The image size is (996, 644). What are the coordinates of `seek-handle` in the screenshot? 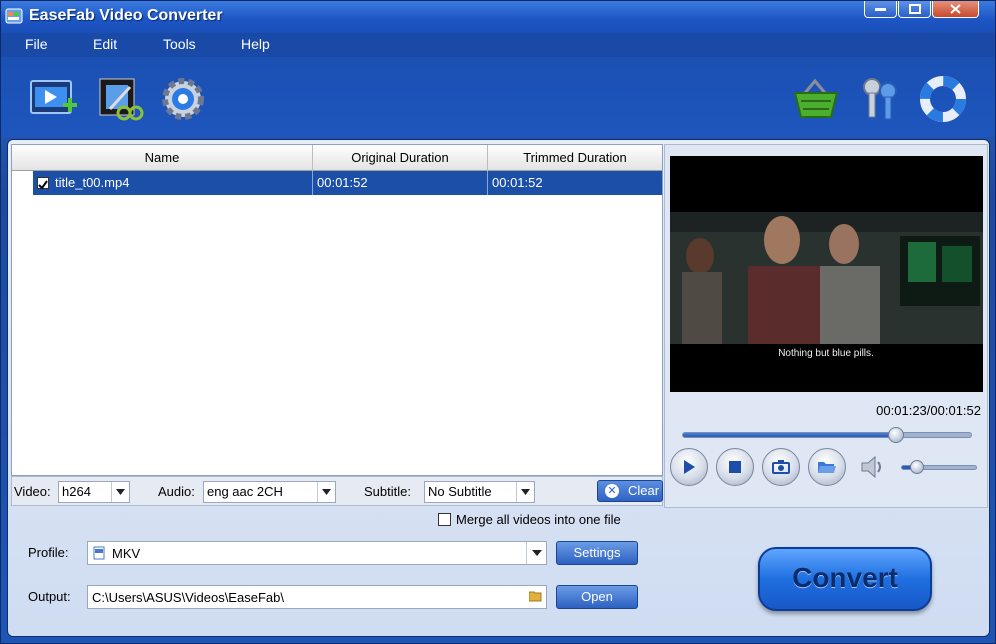 It's located at (896, 435).